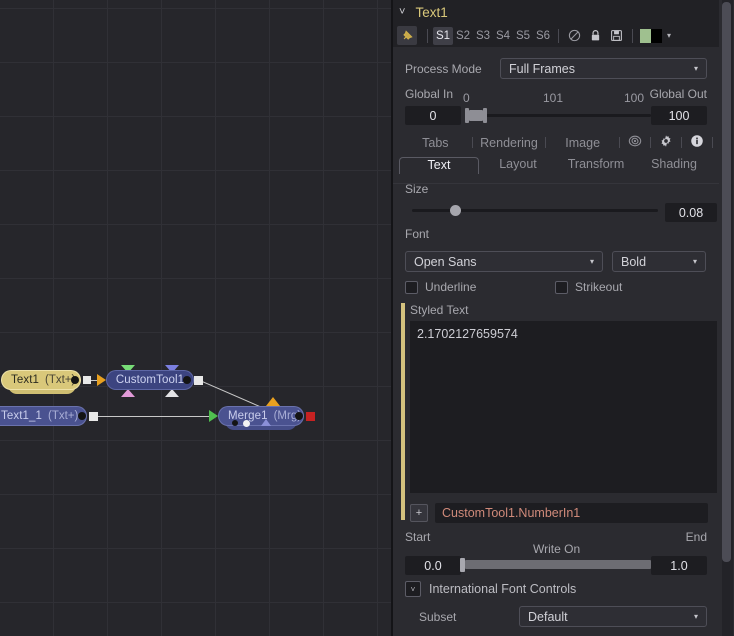 This screenshot has width=734, height=636. Describe the element at coordinates (523, 36) in the screenshot. I see `state-tab-s5: S5` at that location.